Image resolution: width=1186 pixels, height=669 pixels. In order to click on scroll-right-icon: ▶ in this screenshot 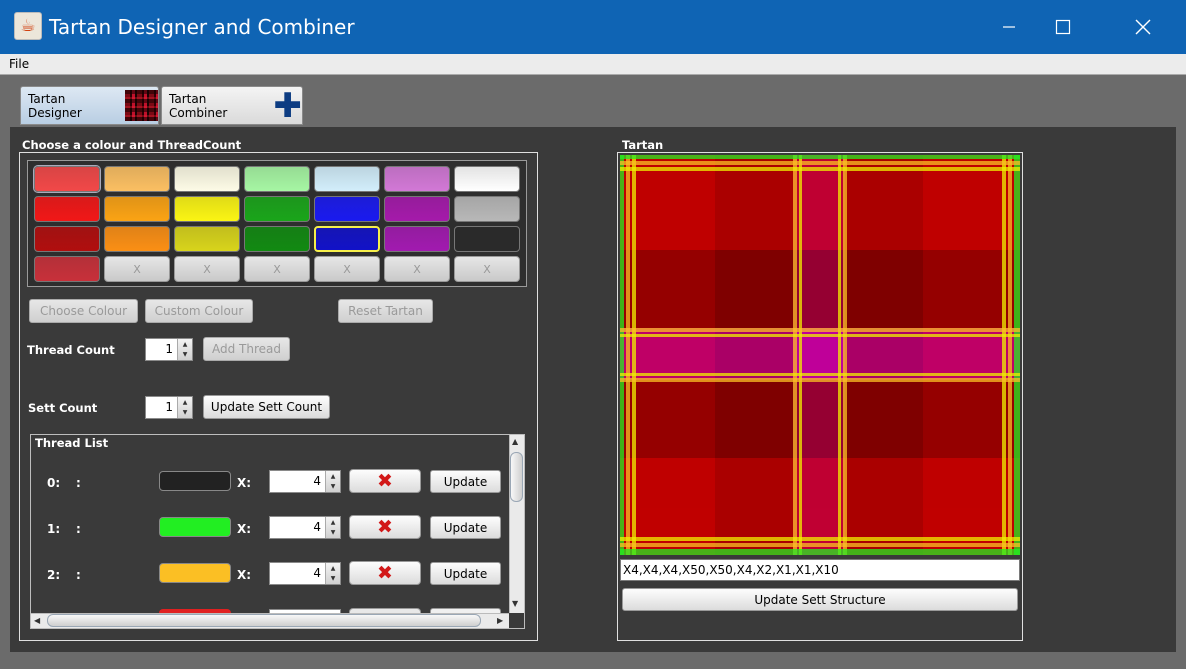, I will do `click(500, 620)`.